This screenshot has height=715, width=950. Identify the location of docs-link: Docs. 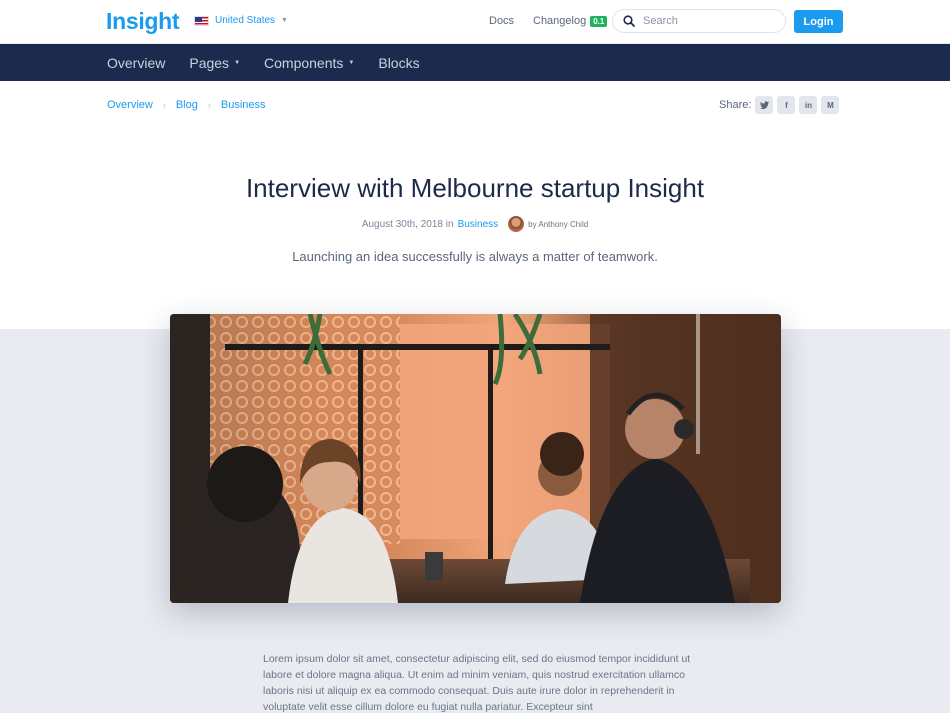
(501, 21).